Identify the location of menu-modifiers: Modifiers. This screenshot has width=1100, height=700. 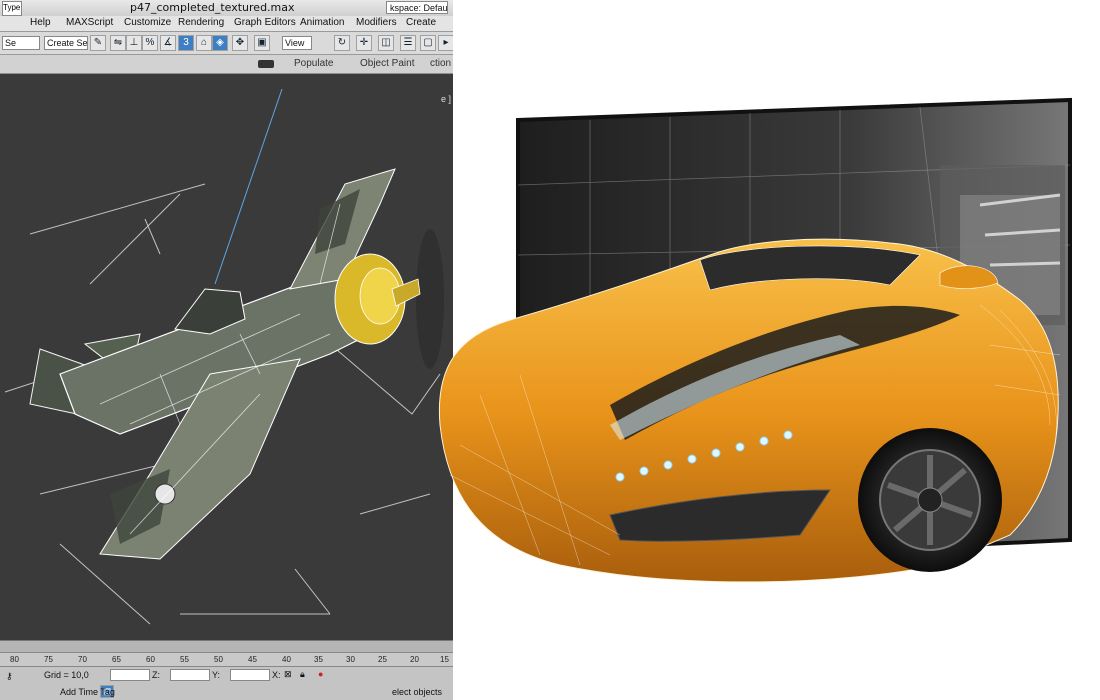
(376, 22).